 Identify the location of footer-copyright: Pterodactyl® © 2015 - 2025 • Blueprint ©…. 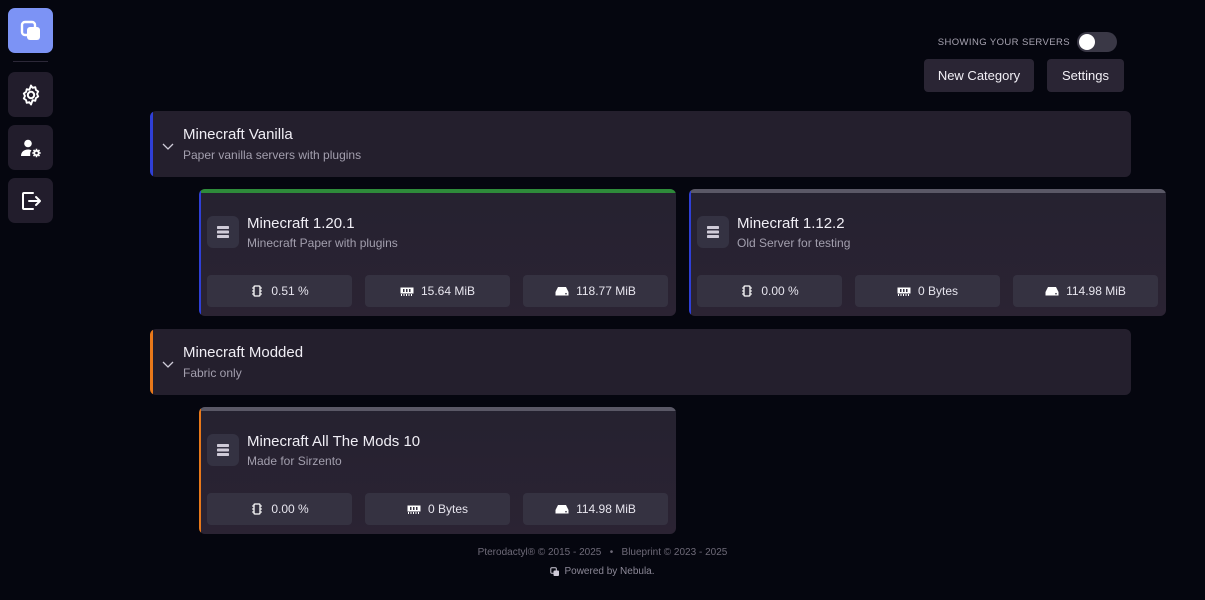
(602, 552).